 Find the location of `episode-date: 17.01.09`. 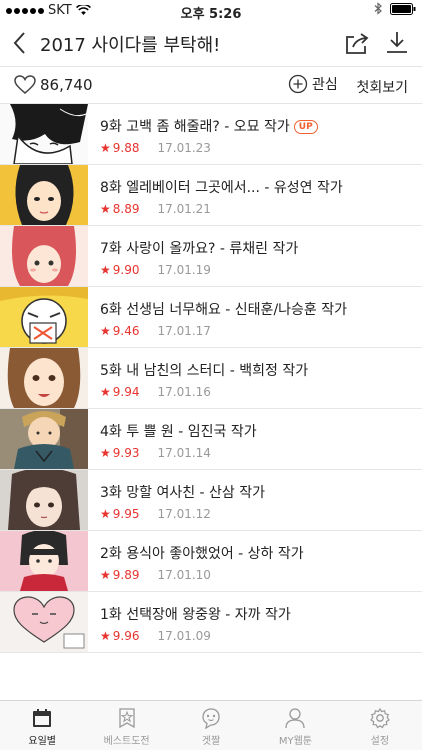

episode-date: 17.01.09 is located at coordinates (184, 636).